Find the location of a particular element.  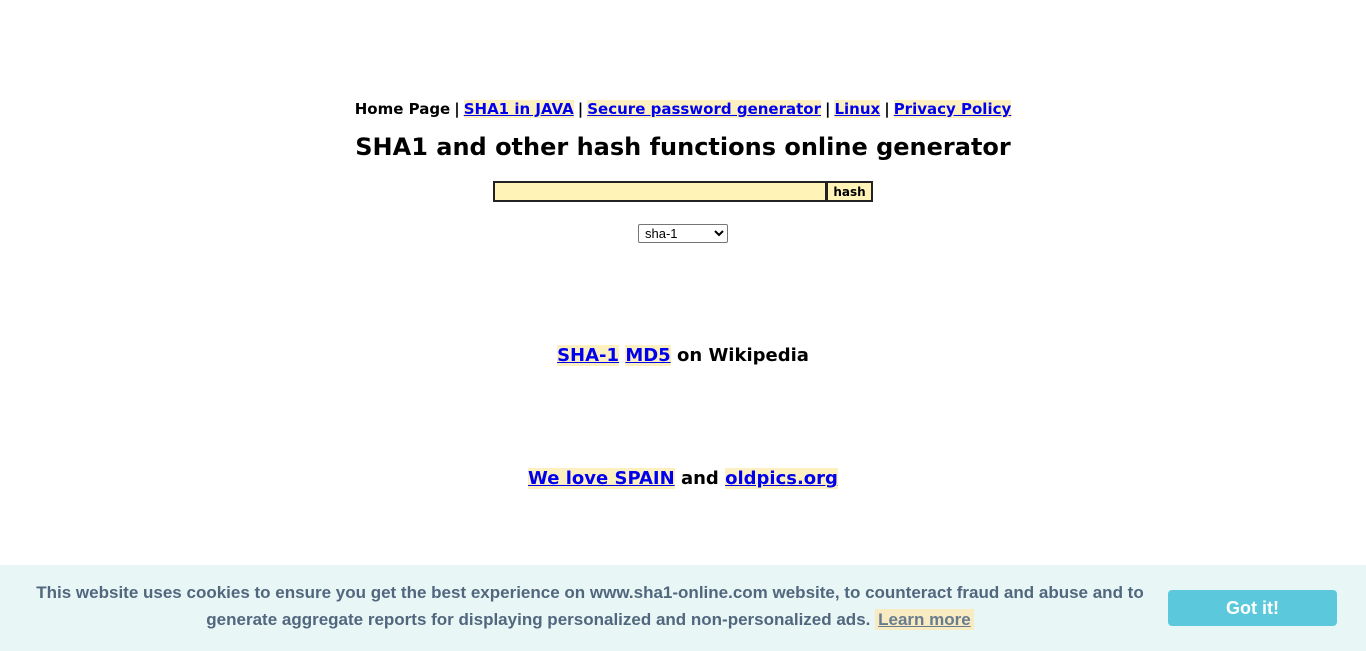

promo-link-spain: We love SPAIN is located at coordinates (601, 478).